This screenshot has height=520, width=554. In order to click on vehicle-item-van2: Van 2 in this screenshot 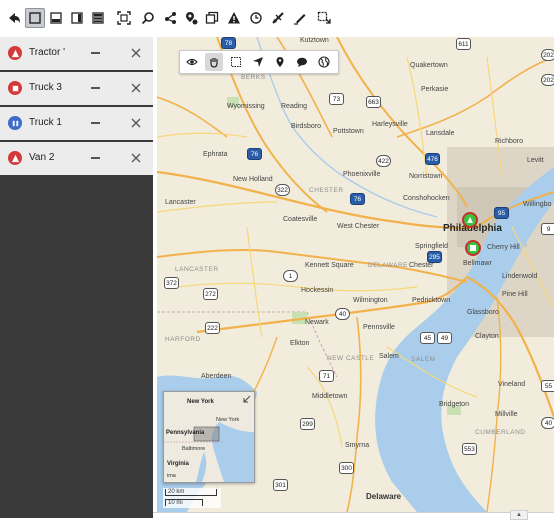, I will do `click(76, 159)`.